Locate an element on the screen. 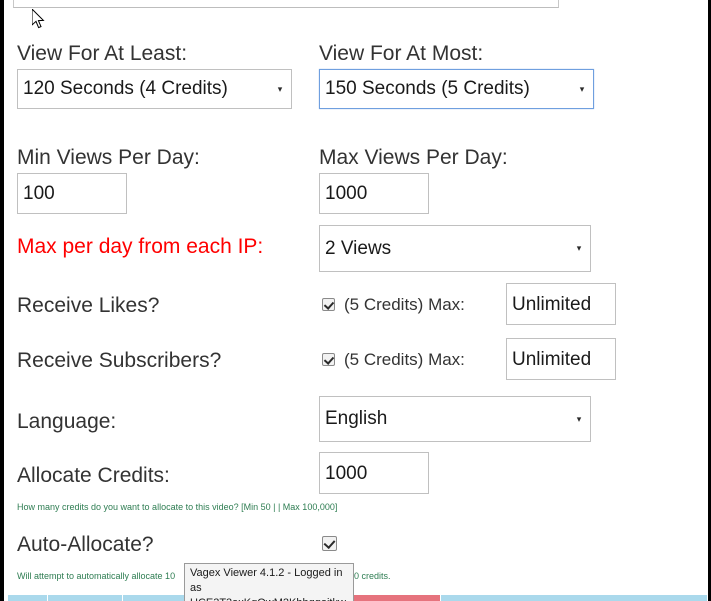 This screenshot has width=711, height=601. min-views-per-day-label: Min Views Per Day: is located at coordinates (108, 157).